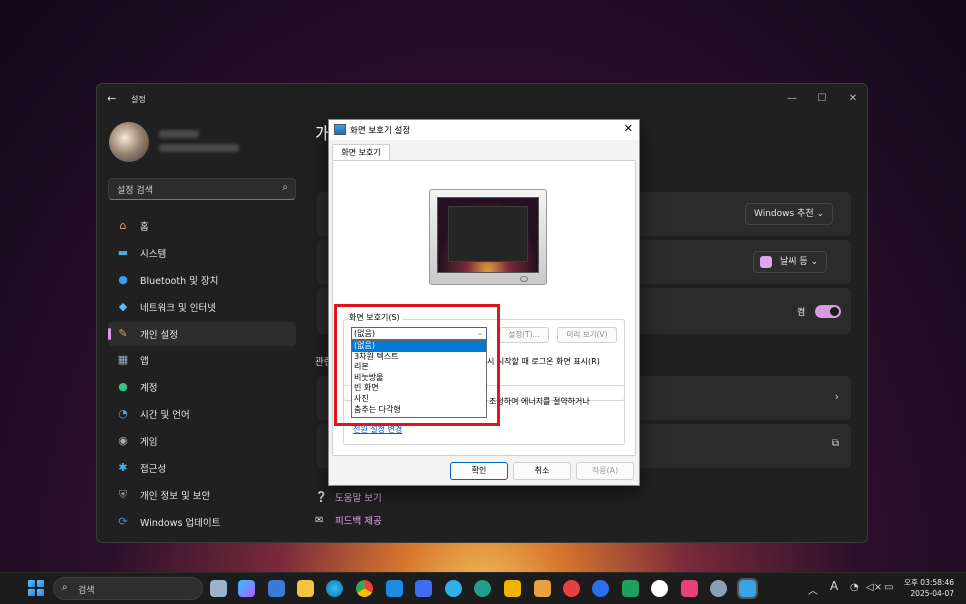 This screenshot has width=966, height=604. I want to click on sidebar-item-accounts: ● 계정, so click(202, 387).